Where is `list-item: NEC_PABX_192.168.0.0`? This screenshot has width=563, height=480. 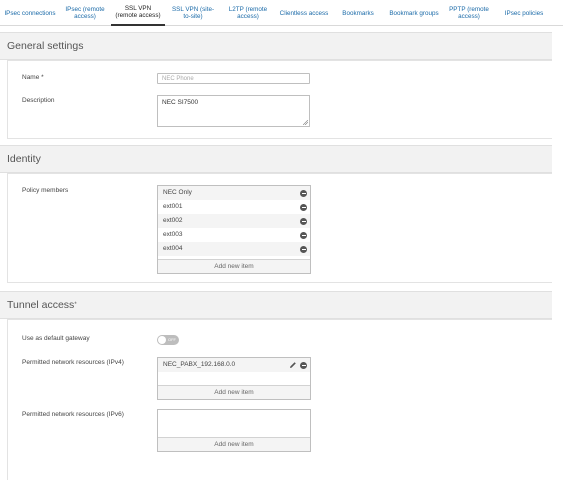 list-item: NEC_PABX_192.168.0.0 is located at coordinates (234, 365).